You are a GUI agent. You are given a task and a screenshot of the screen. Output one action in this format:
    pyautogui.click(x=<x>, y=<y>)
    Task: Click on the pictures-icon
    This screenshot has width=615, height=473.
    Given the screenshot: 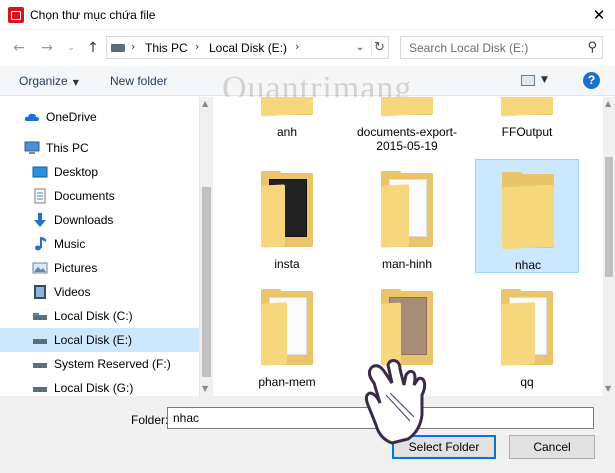 What is the action you would take?
    pyautogui.click(x=40, y=268)
    